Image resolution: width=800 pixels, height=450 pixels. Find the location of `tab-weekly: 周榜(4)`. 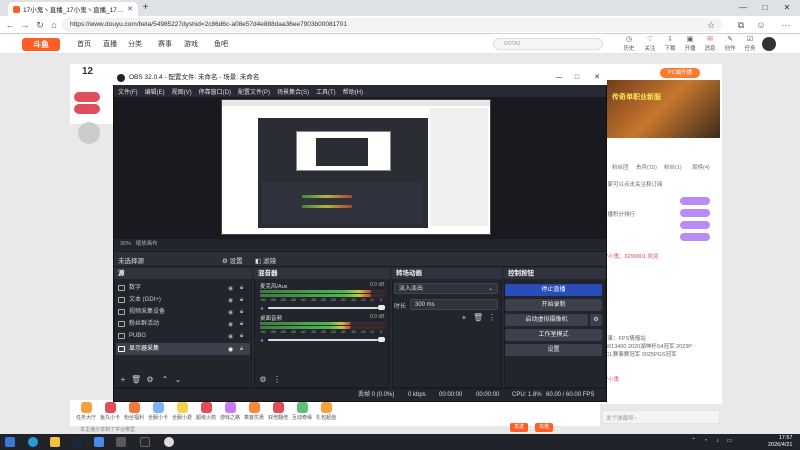

tab-weekly: 周榜(4) is located at coordinates (701, 167).